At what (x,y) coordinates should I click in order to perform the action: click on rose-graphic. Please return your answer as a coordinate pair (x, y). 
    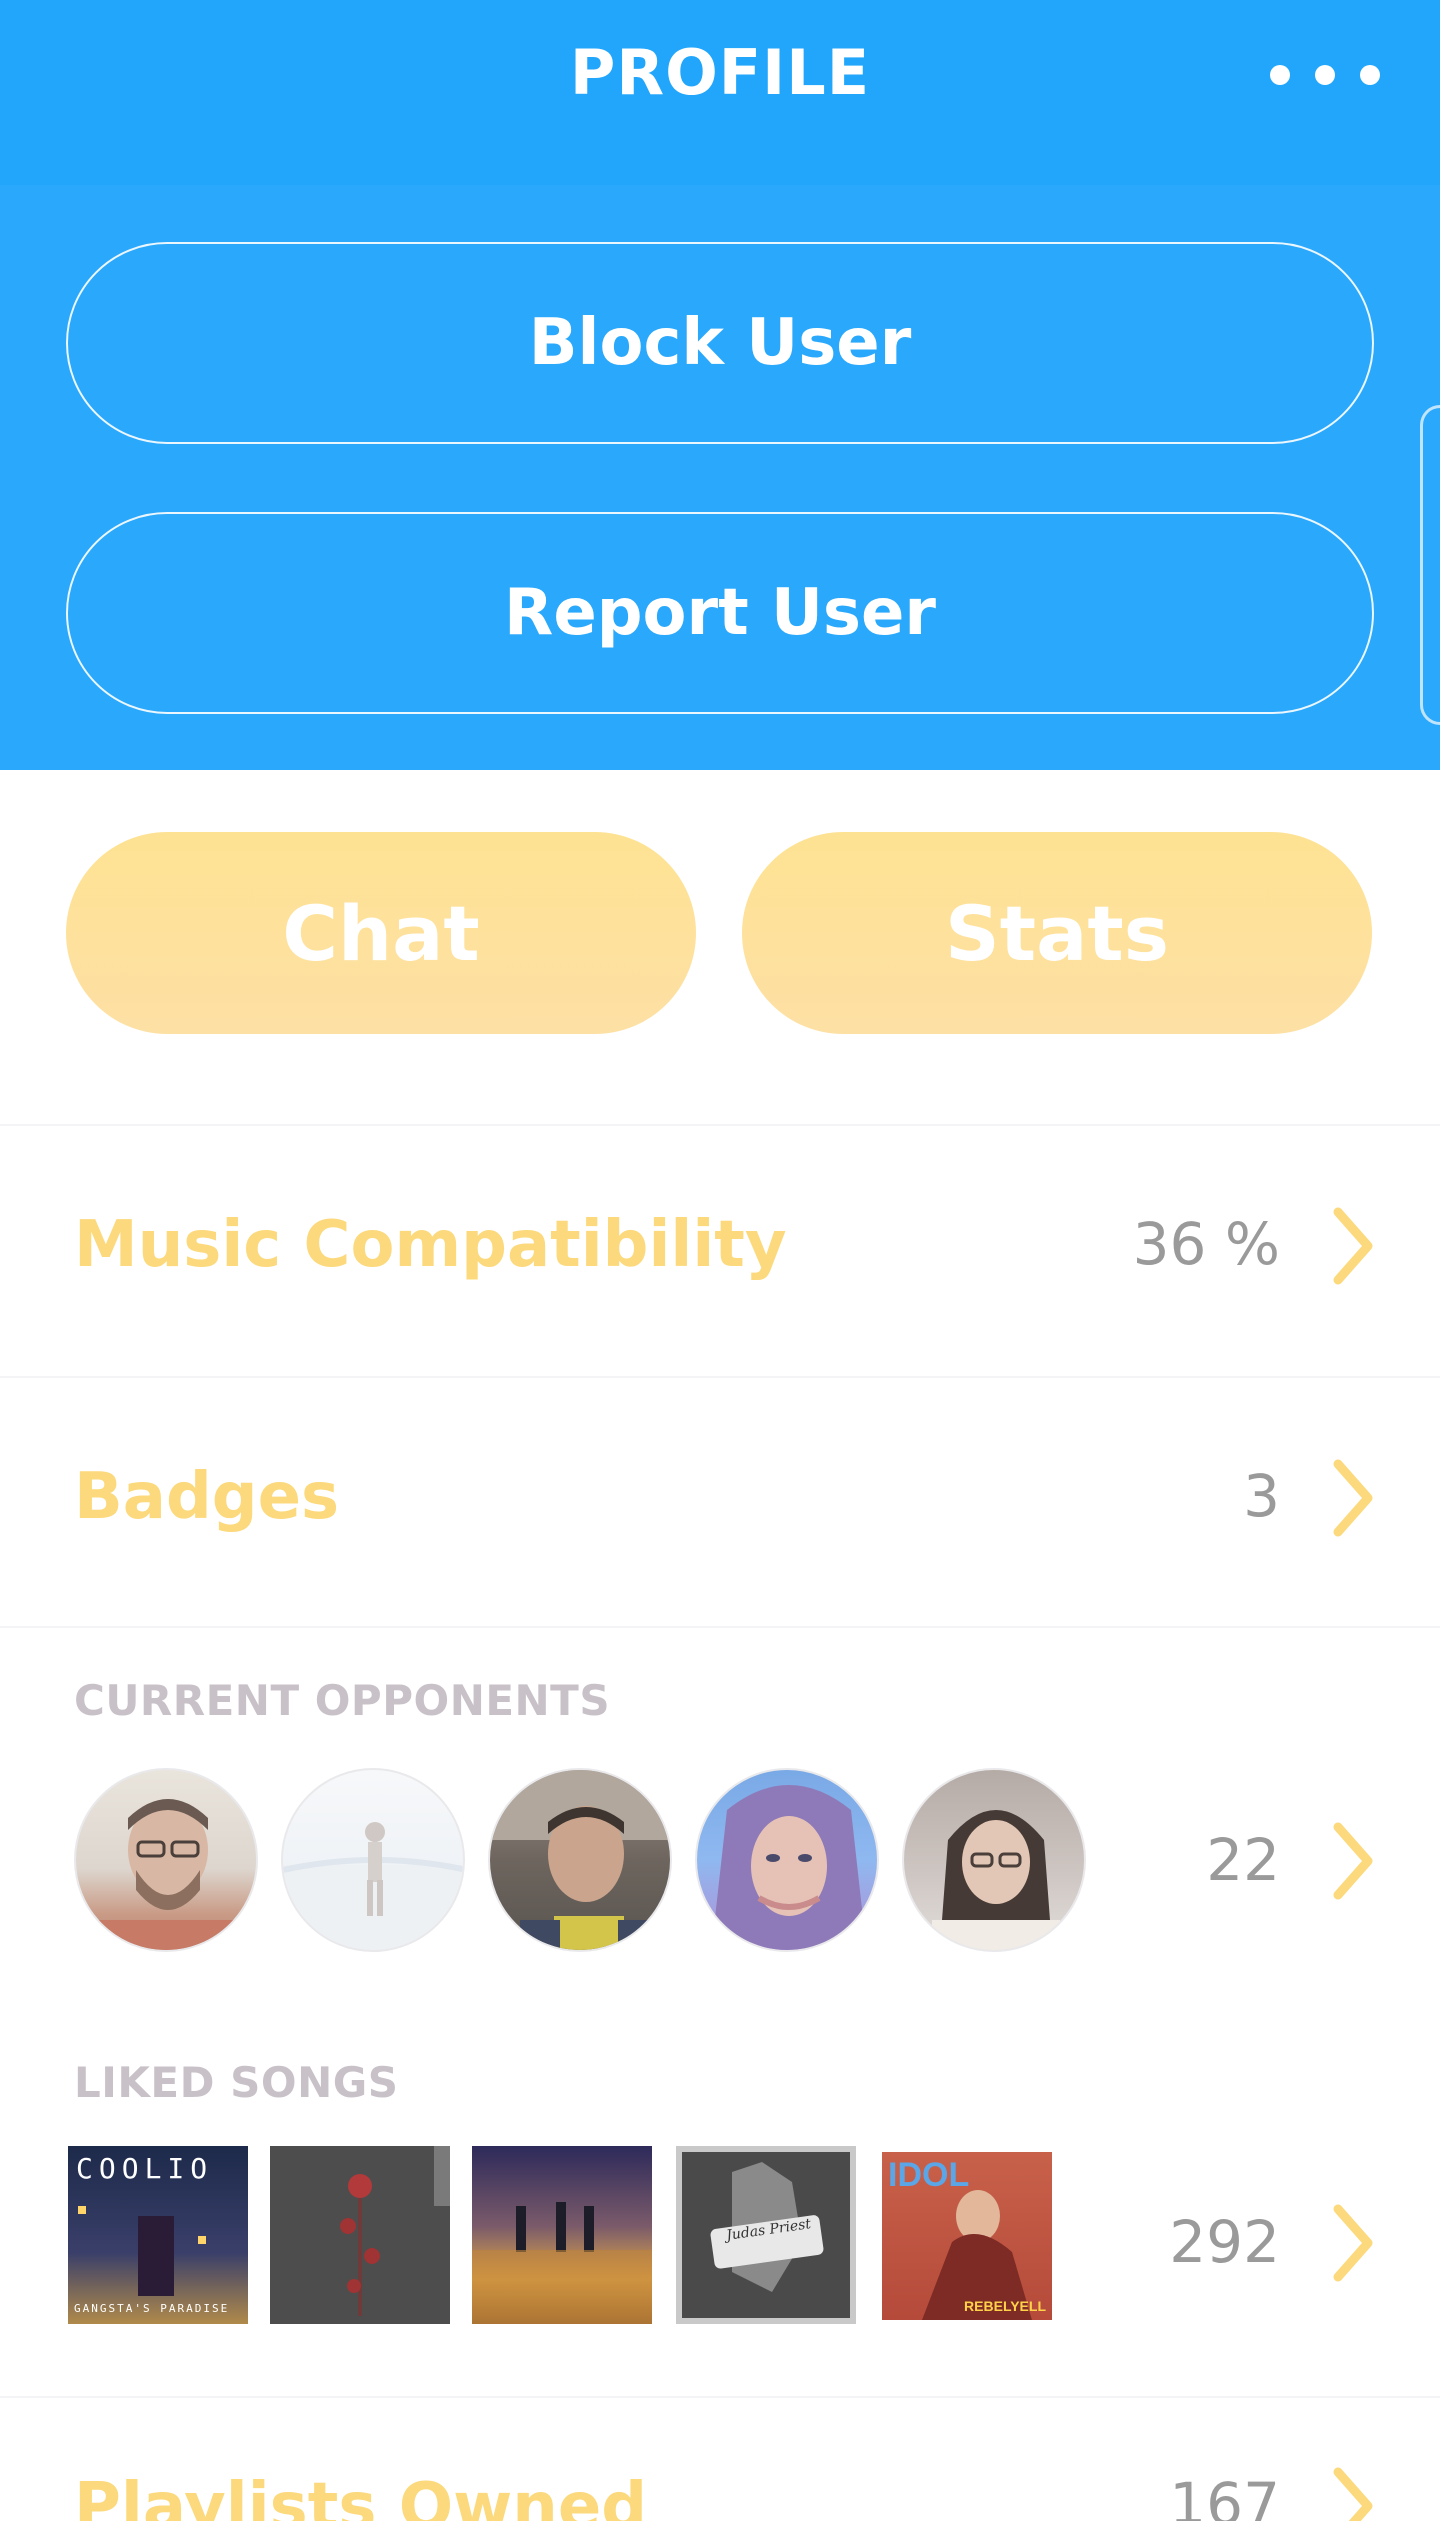
    Looking at the image, I should click on (360, 2245).